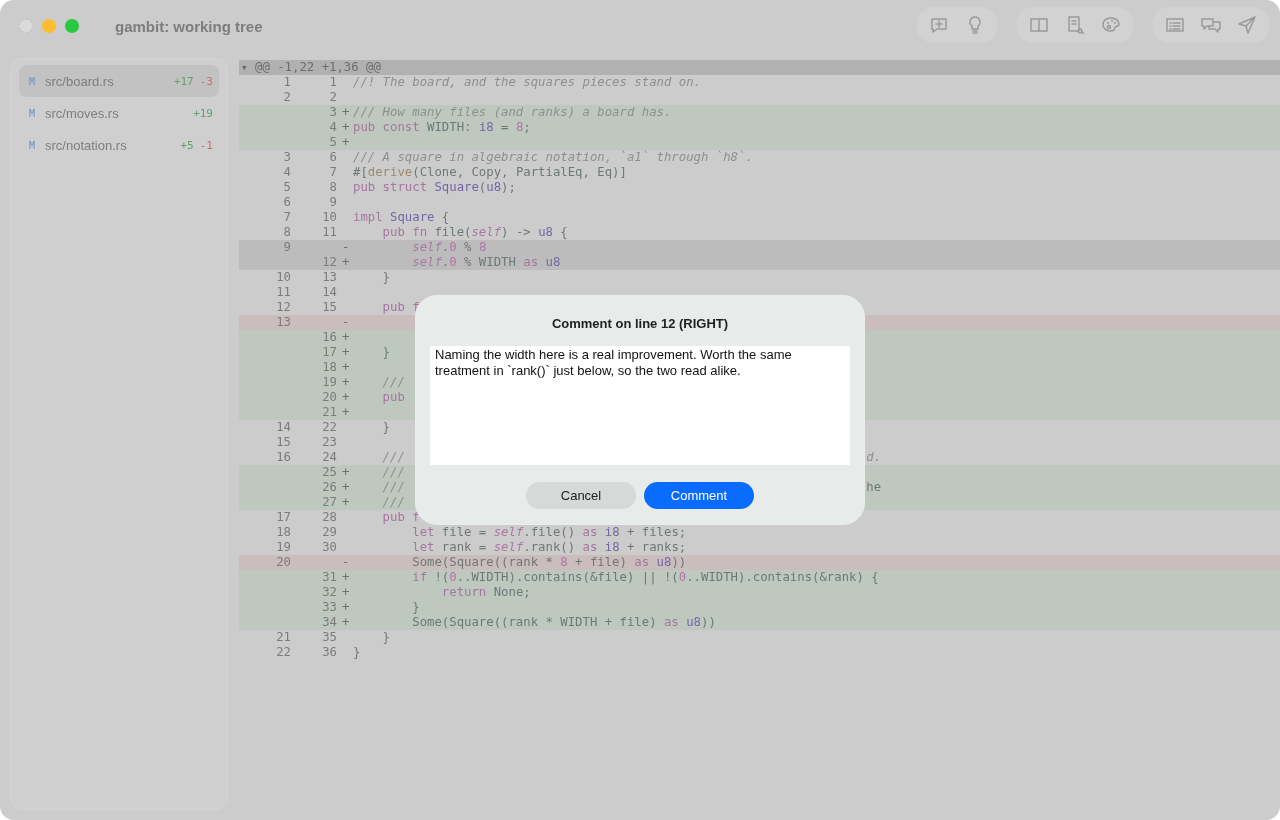  What do you see at coordinates (329, 532) in the screenshot?
I see `line-number: 29` at bounding box center [329, 532].